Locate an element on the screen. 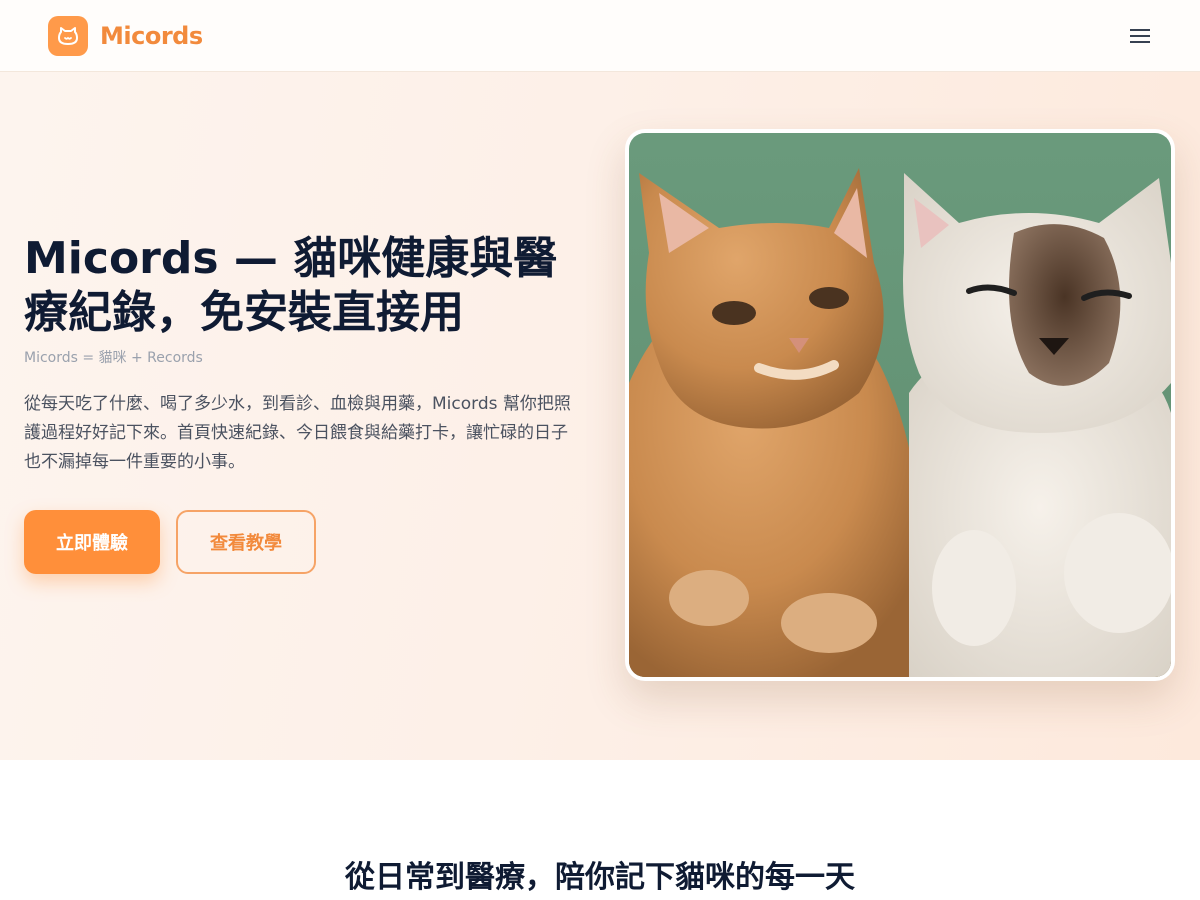  hero-subtitle: Micords = 貓咪 + Records is located at coordinates (113, 358).